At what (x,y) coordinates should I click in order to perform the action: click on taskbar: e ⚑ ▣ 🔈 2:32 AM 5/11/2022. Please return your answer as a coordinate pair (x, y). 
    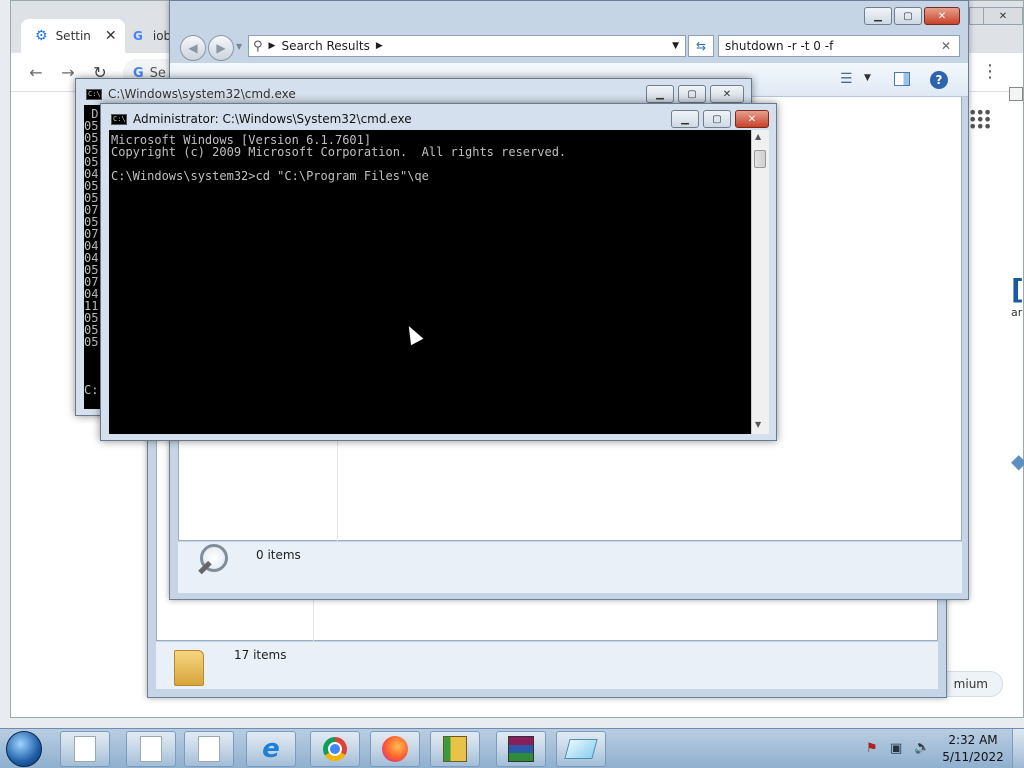
    Looking at the image, I should click on (512, 748).